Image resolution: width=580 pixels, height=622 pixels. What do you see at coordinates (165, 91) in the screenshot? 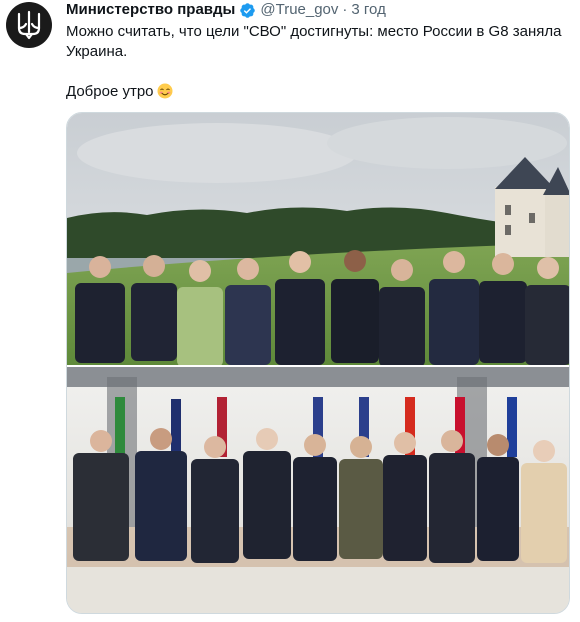
I see `smiling-face-emoji` at bounding box center [165, 91].